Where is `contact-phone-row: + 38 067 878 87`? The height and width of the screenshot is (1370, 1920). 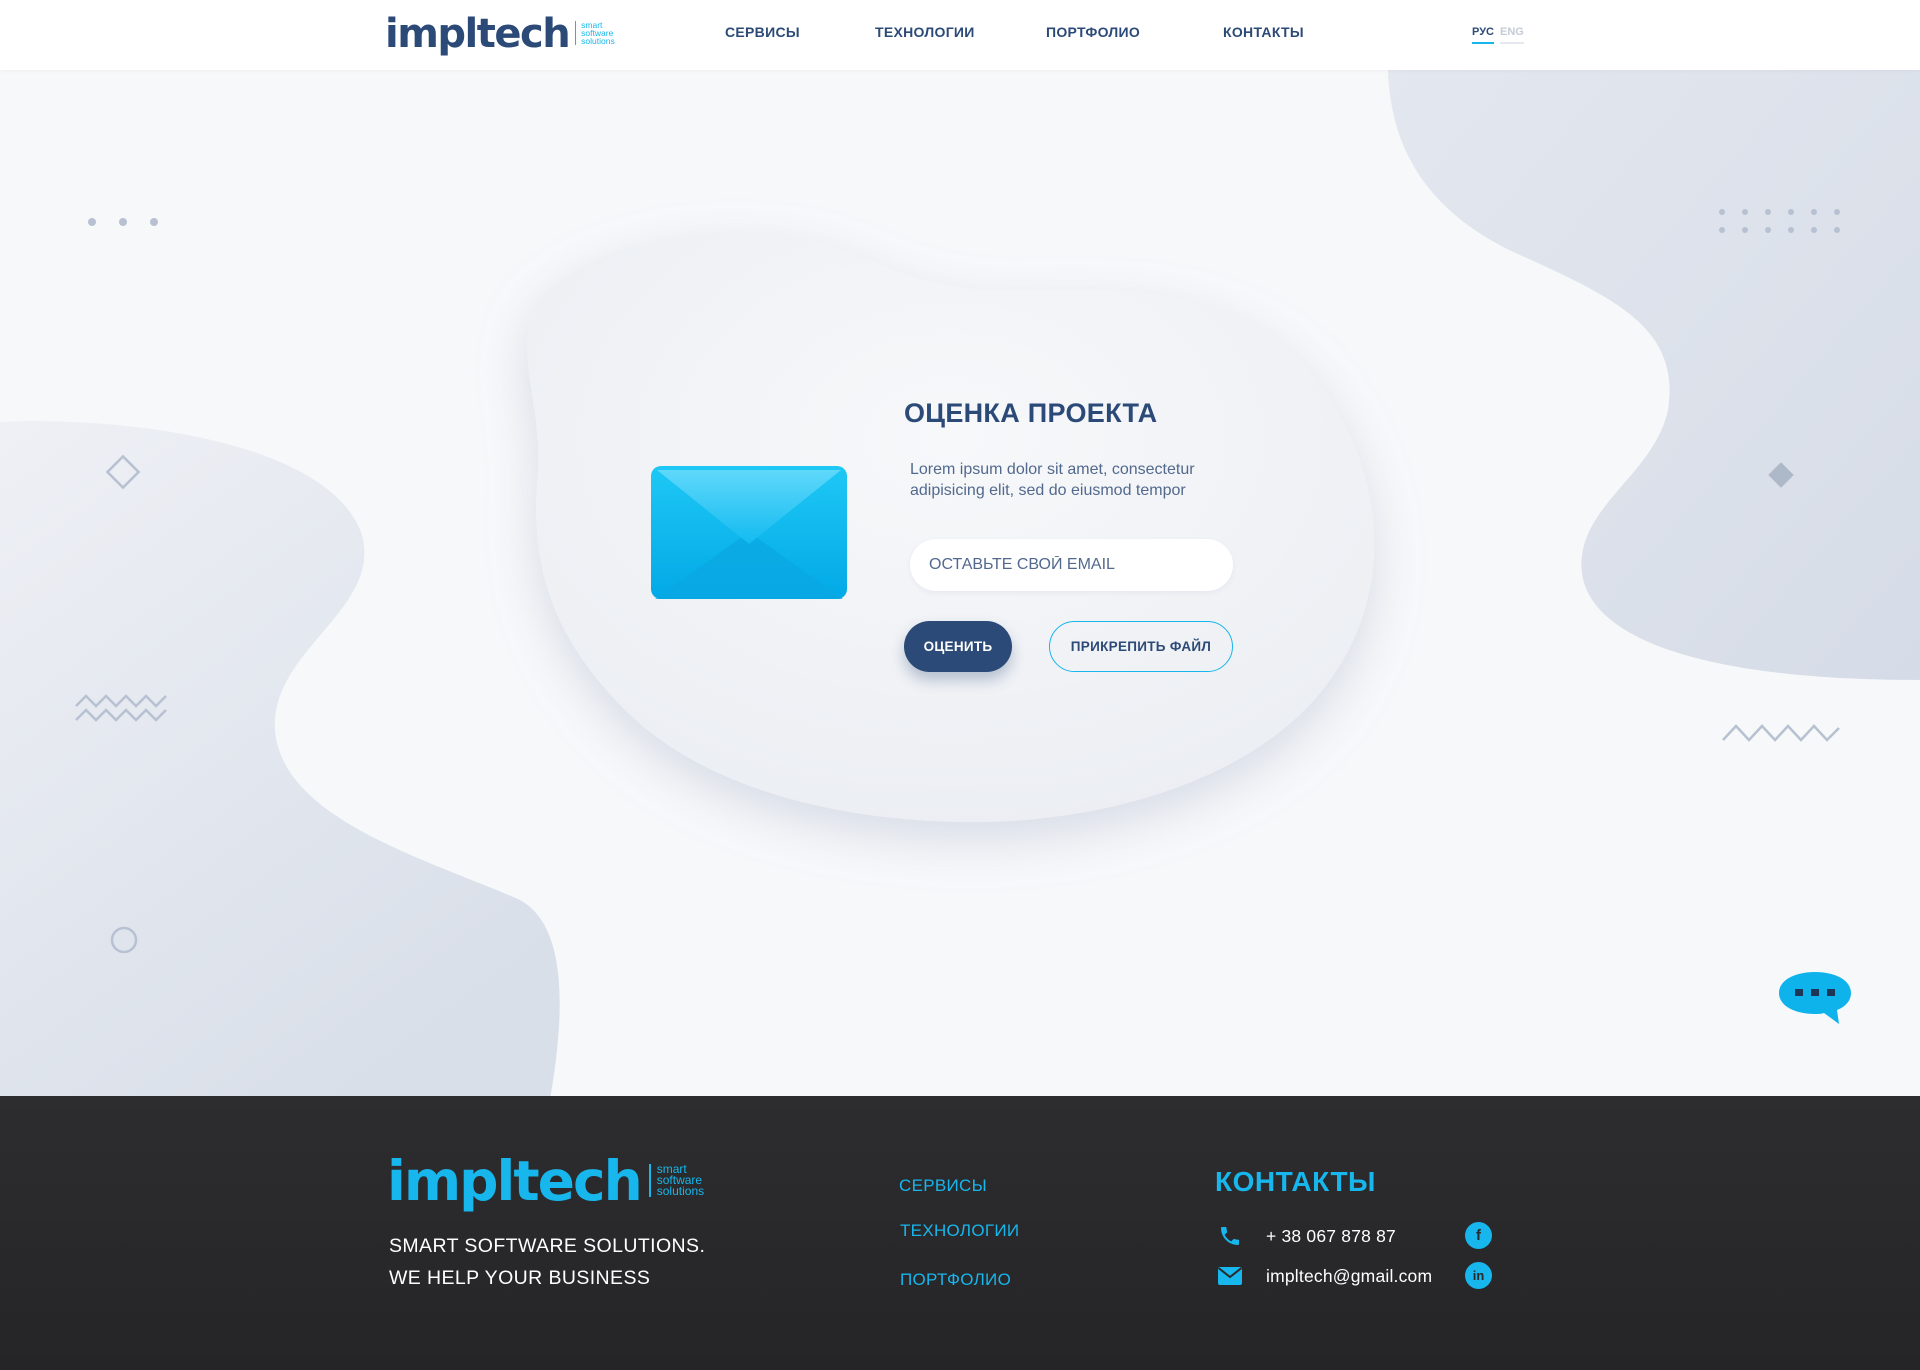
contact-phone-row: + 38 067 878 87 is located at coordinates (1306, 1236).